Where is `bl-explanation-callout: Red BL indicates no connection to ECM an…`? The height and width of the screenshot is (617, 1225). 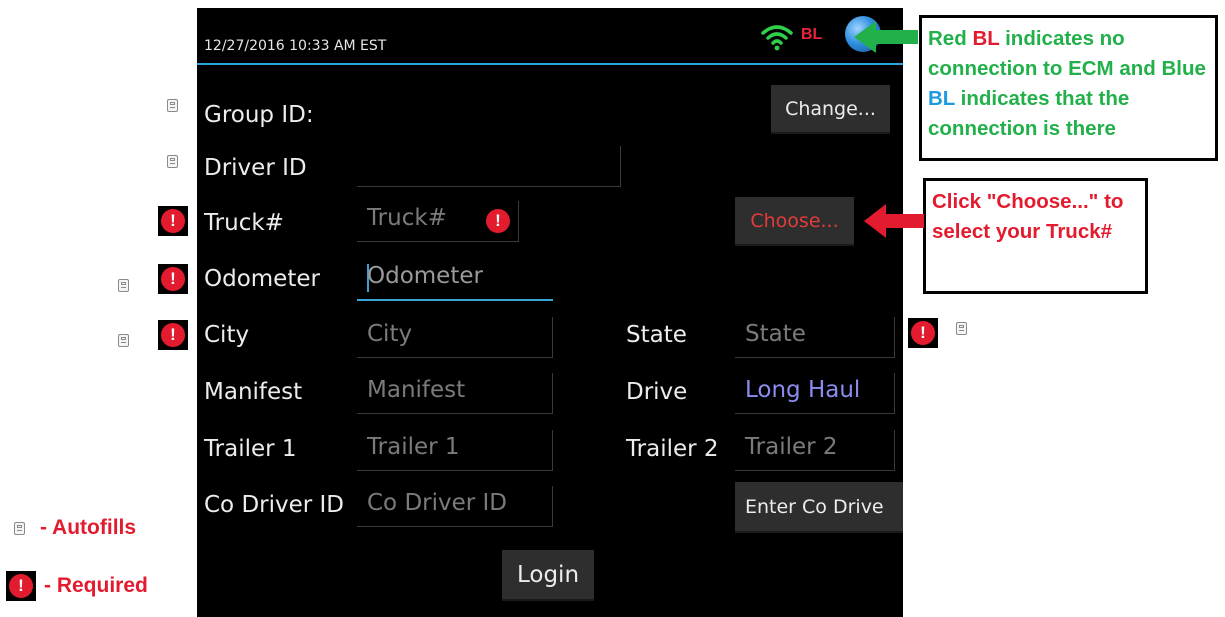
bl-explanation-callout: Red BL indicates no connection to ECM an… is located at coordinates (1068, 88).